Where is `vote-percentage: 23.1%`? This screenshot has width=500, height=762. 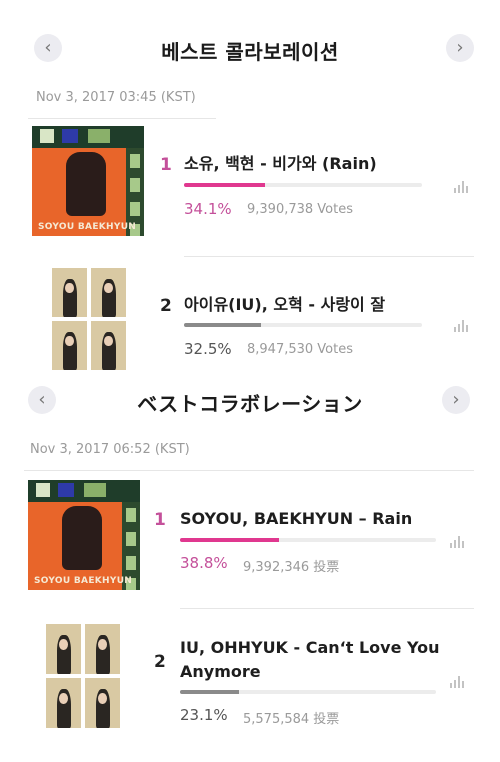 vote-percentage: 23.1% is located at coordinates (204, 715).